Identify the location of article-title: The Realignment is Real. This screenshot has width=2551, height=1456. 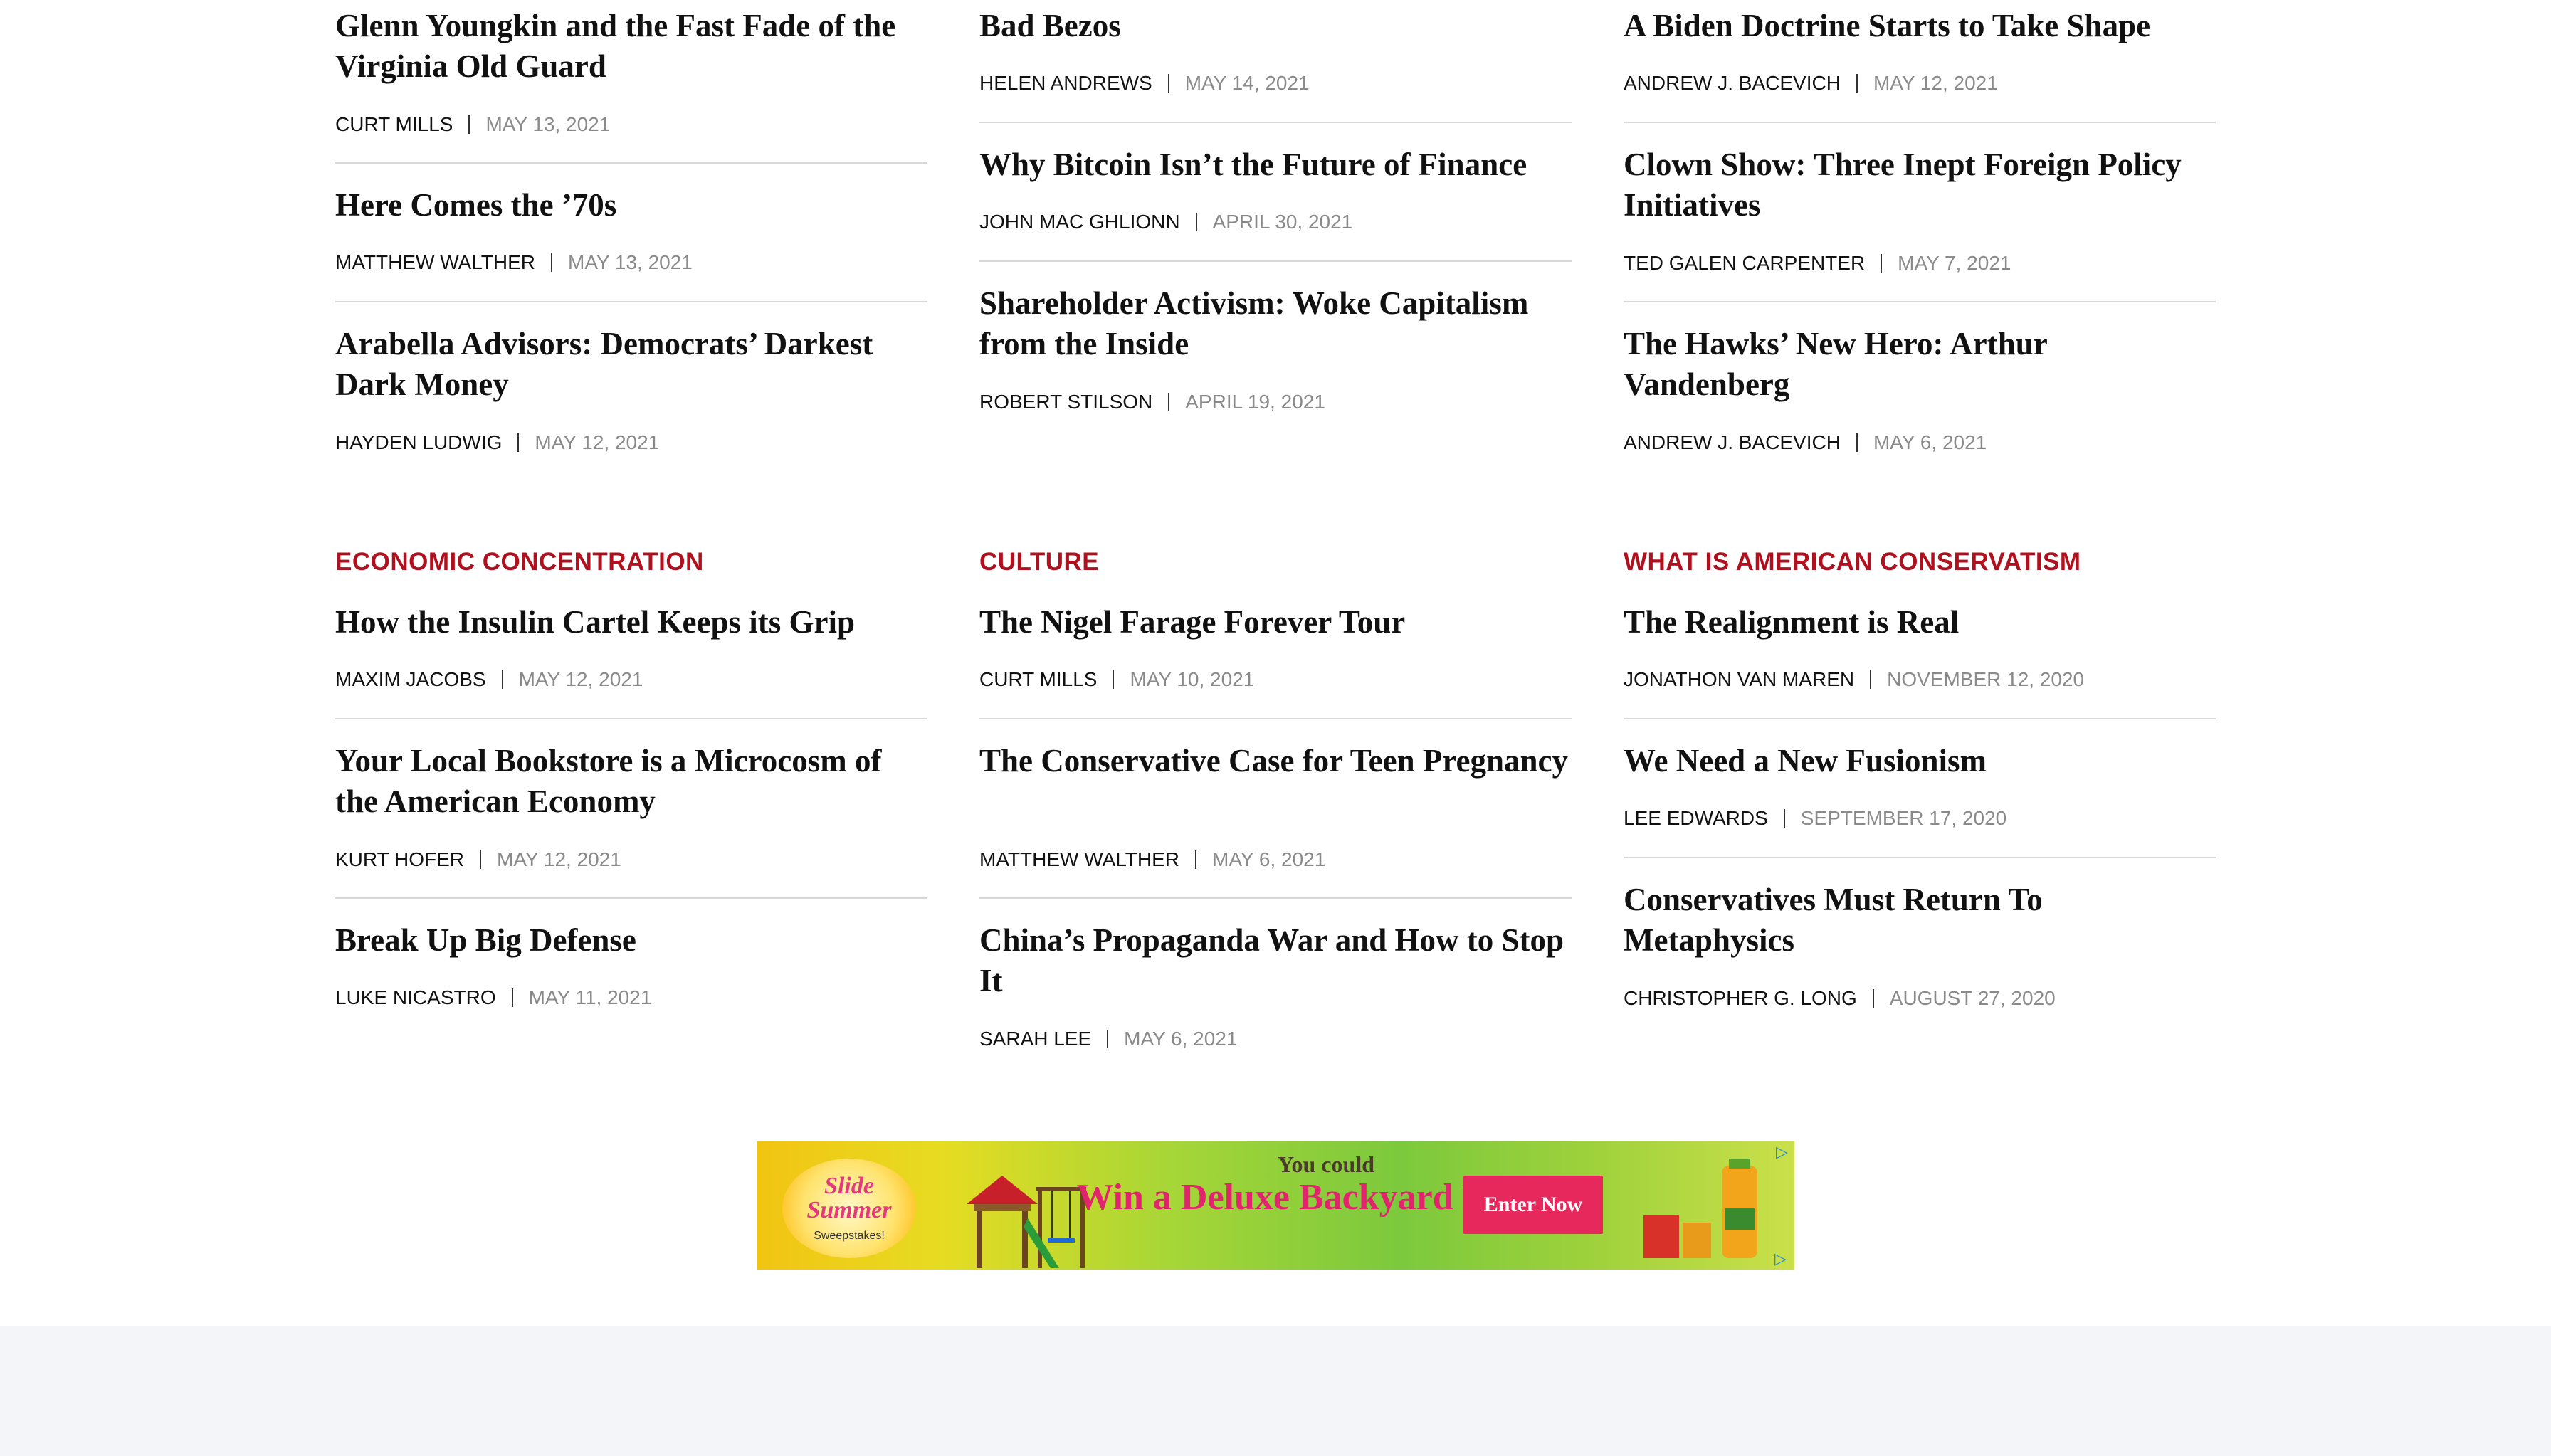
(1920, 622).